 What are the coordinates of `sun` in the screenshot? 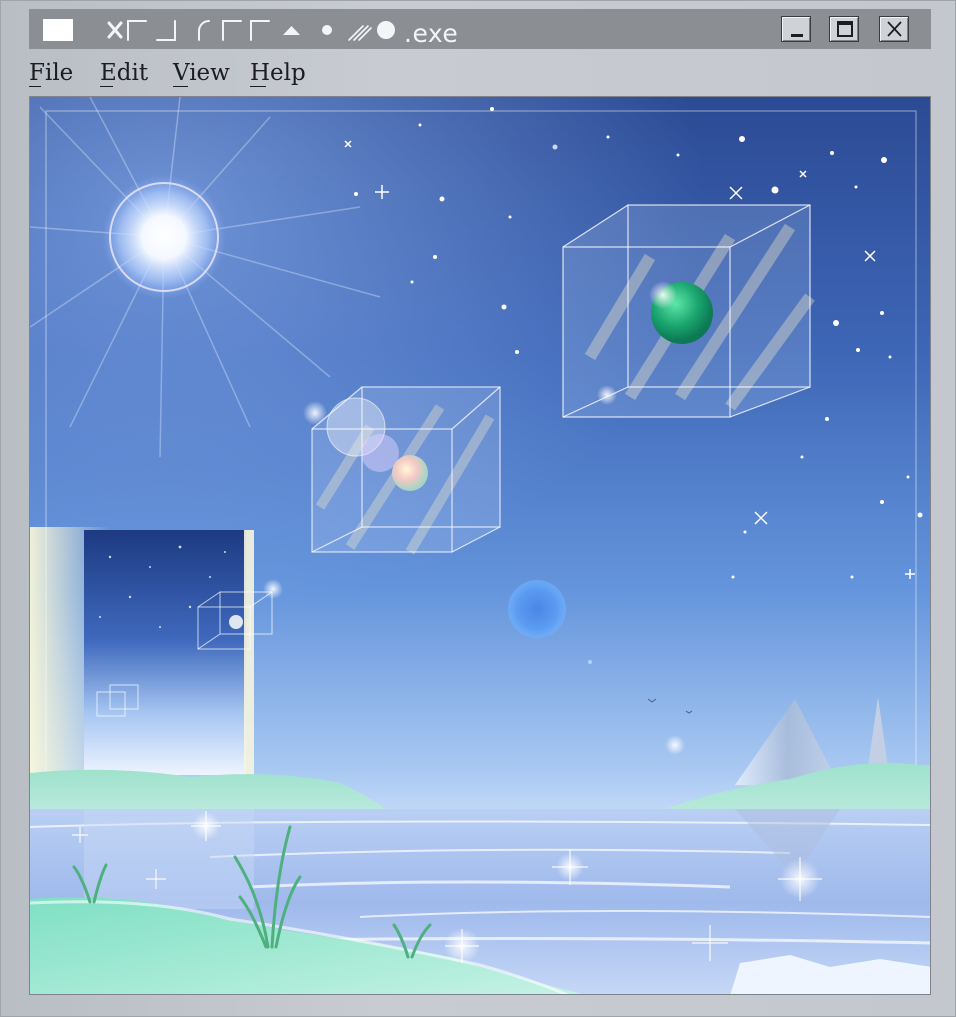 It's located at (164, 237).